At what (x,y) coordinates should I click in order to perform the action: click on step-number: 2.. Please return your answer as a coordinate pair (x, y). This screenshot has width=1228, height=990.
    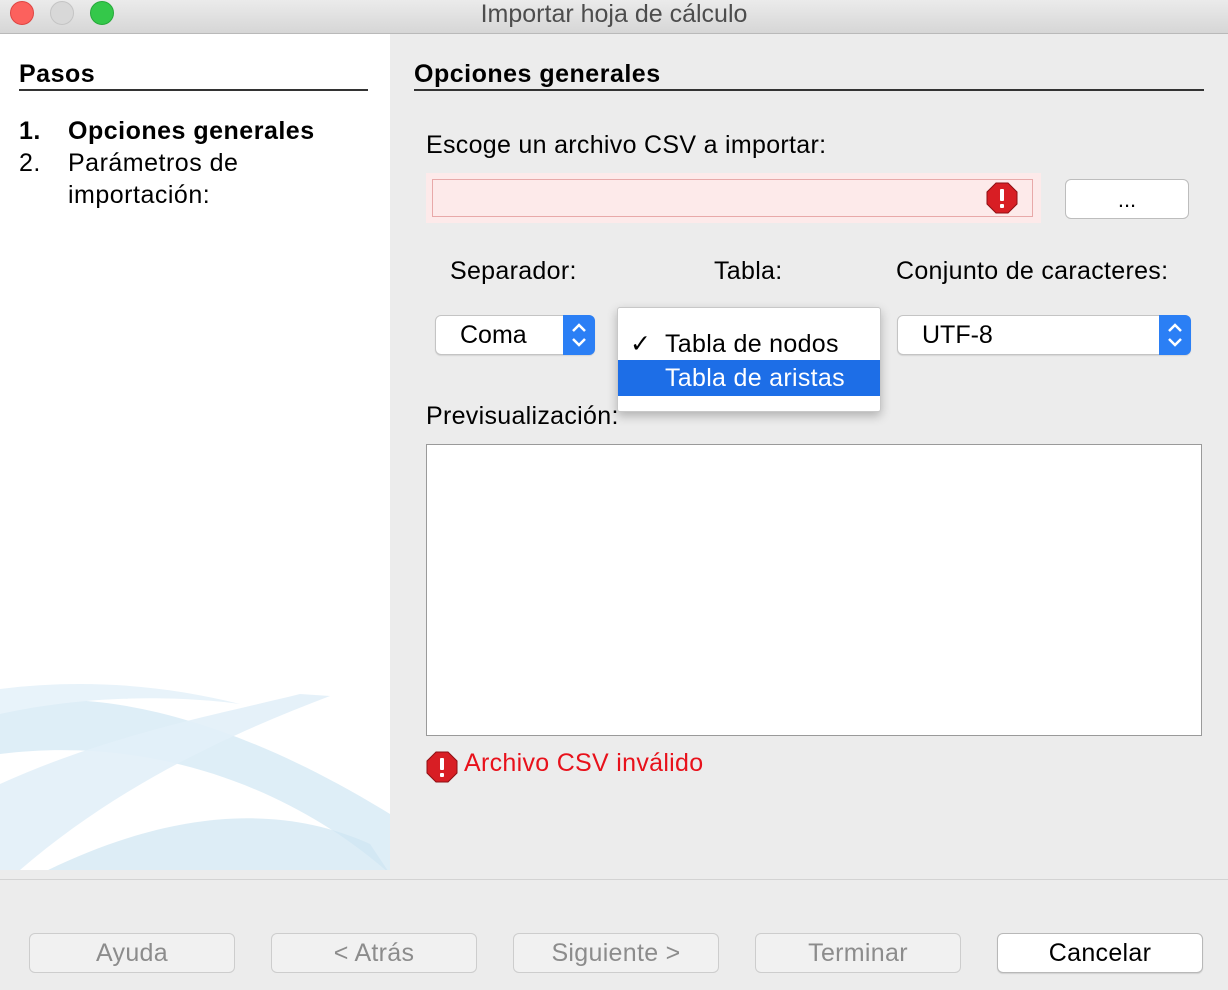
    Looking at the image, I should click on (30, 163).